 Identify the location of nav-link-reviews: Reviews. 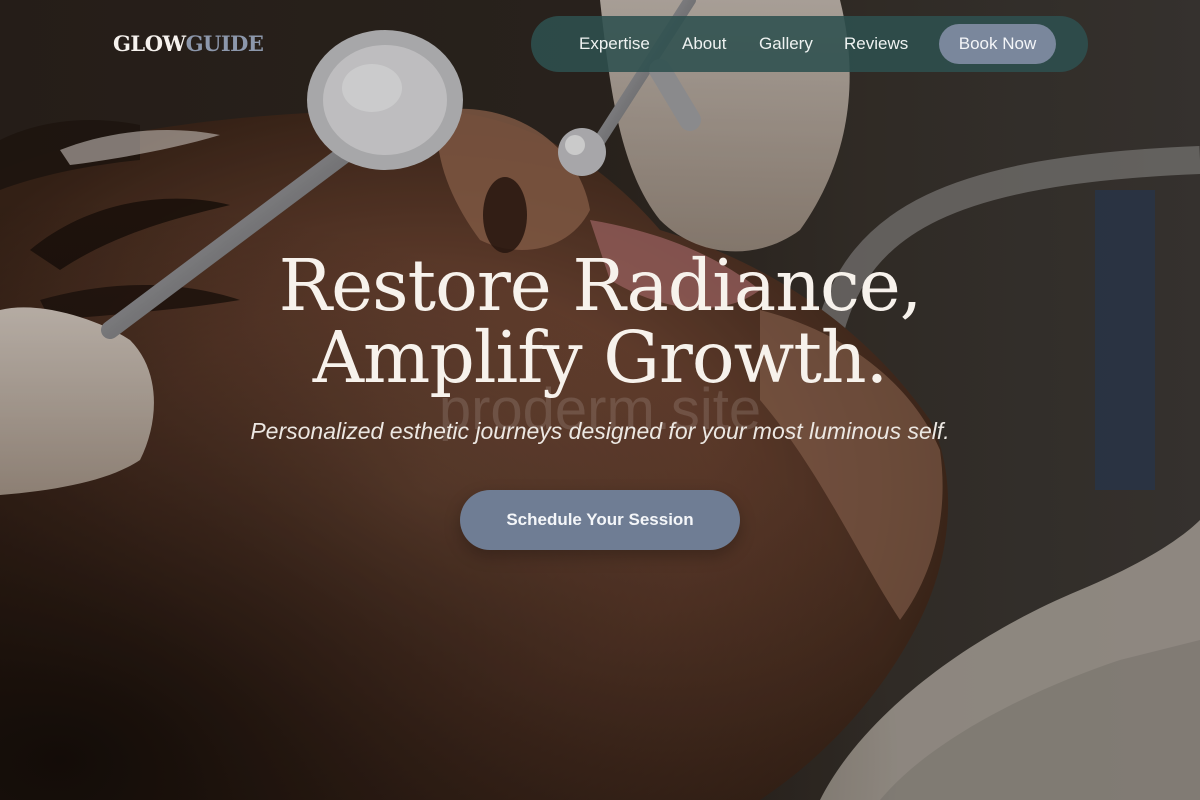
(876, 44).